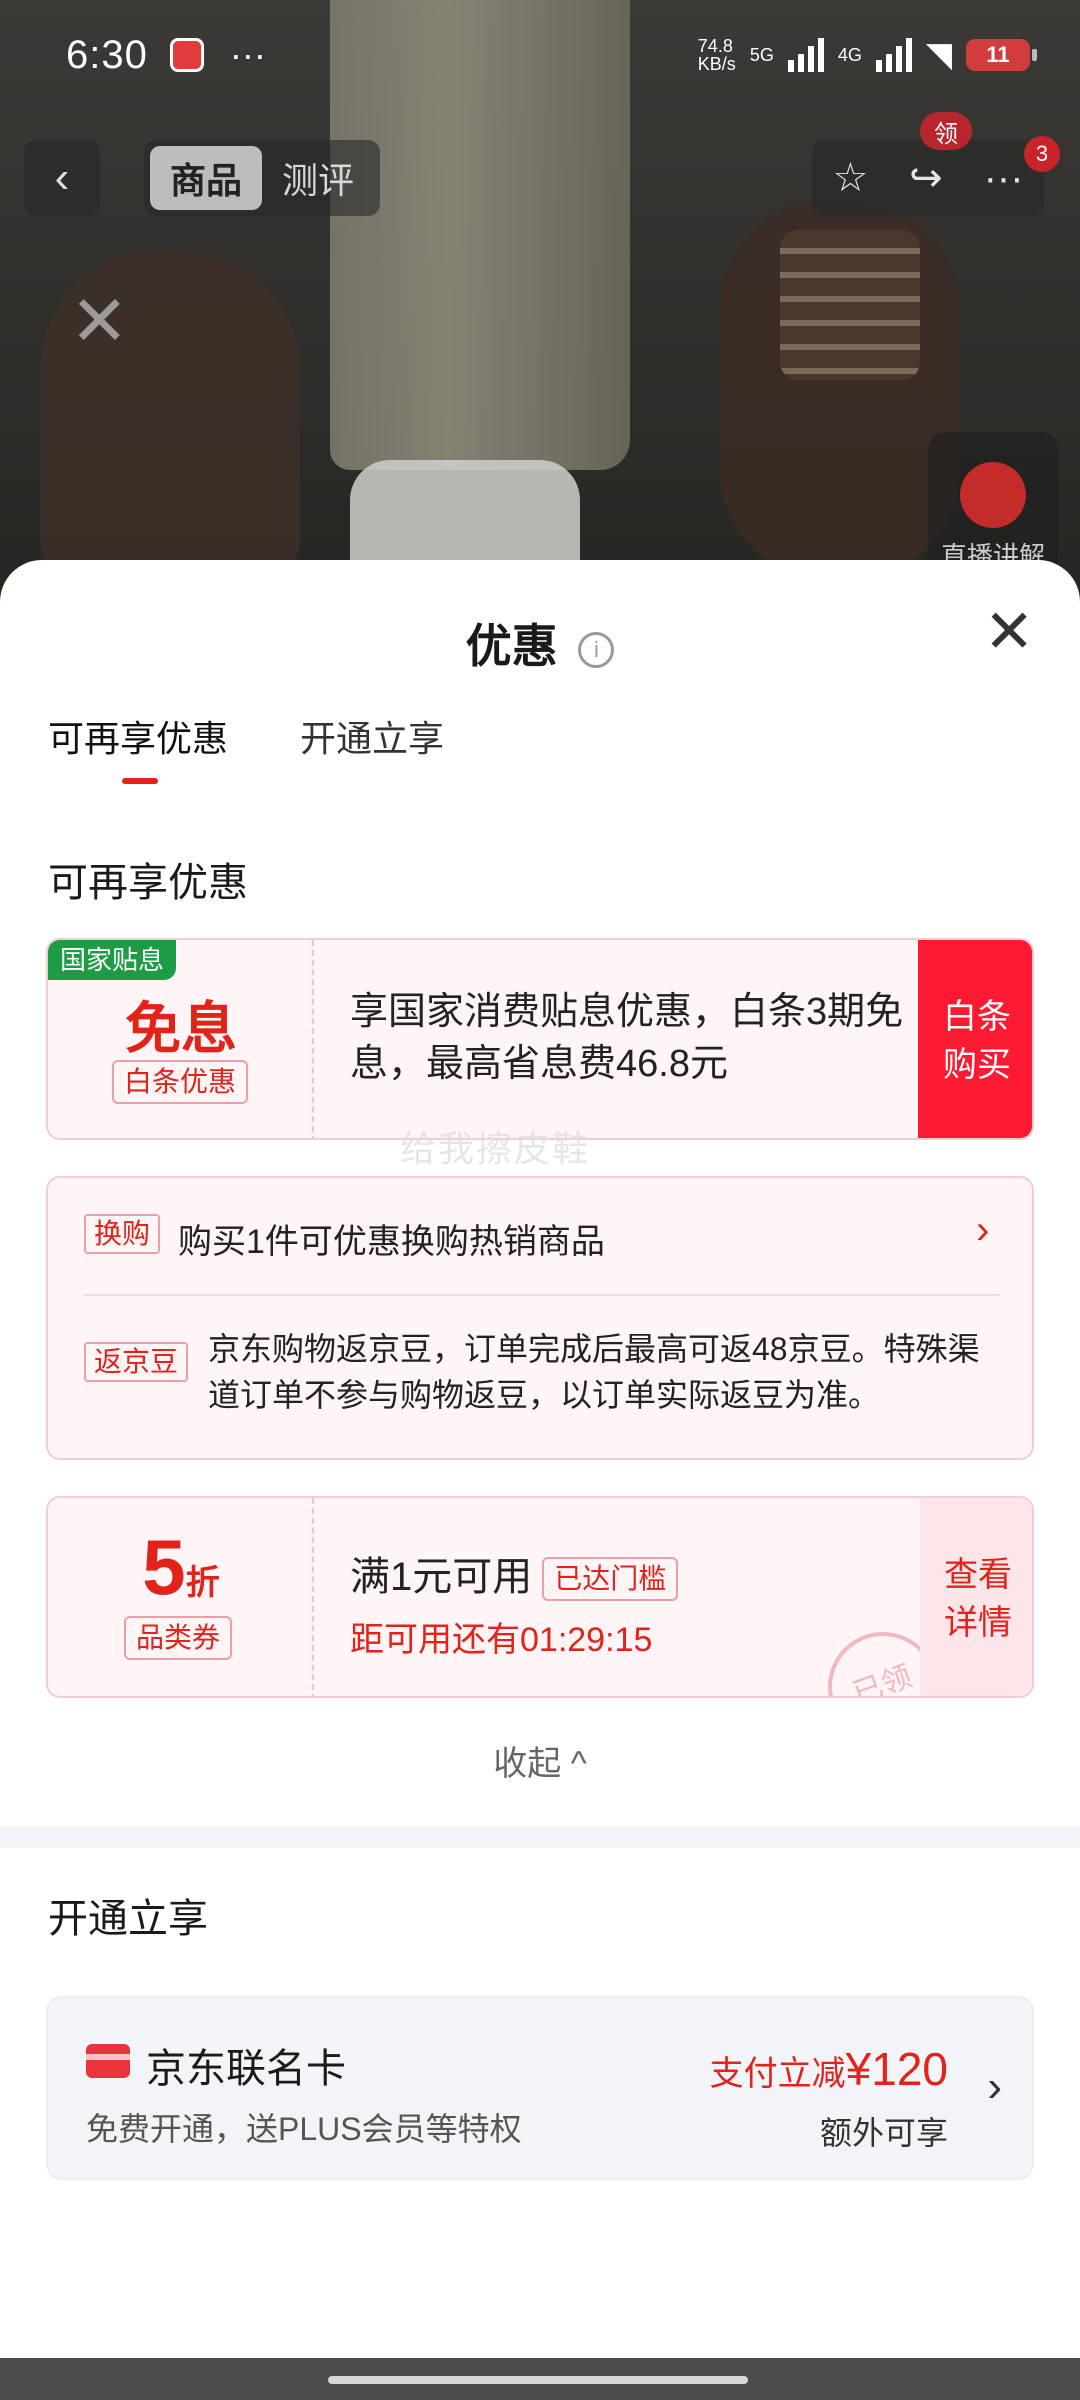 Image resolution: width=1080 pixels, height=2400 pixels. Describe the element at coordinates (627, 1038) in the screenshot. I see `subsidy-text: 享国家消费贴息优惠，白条3期免息，最高省息费46.8元` at that location.